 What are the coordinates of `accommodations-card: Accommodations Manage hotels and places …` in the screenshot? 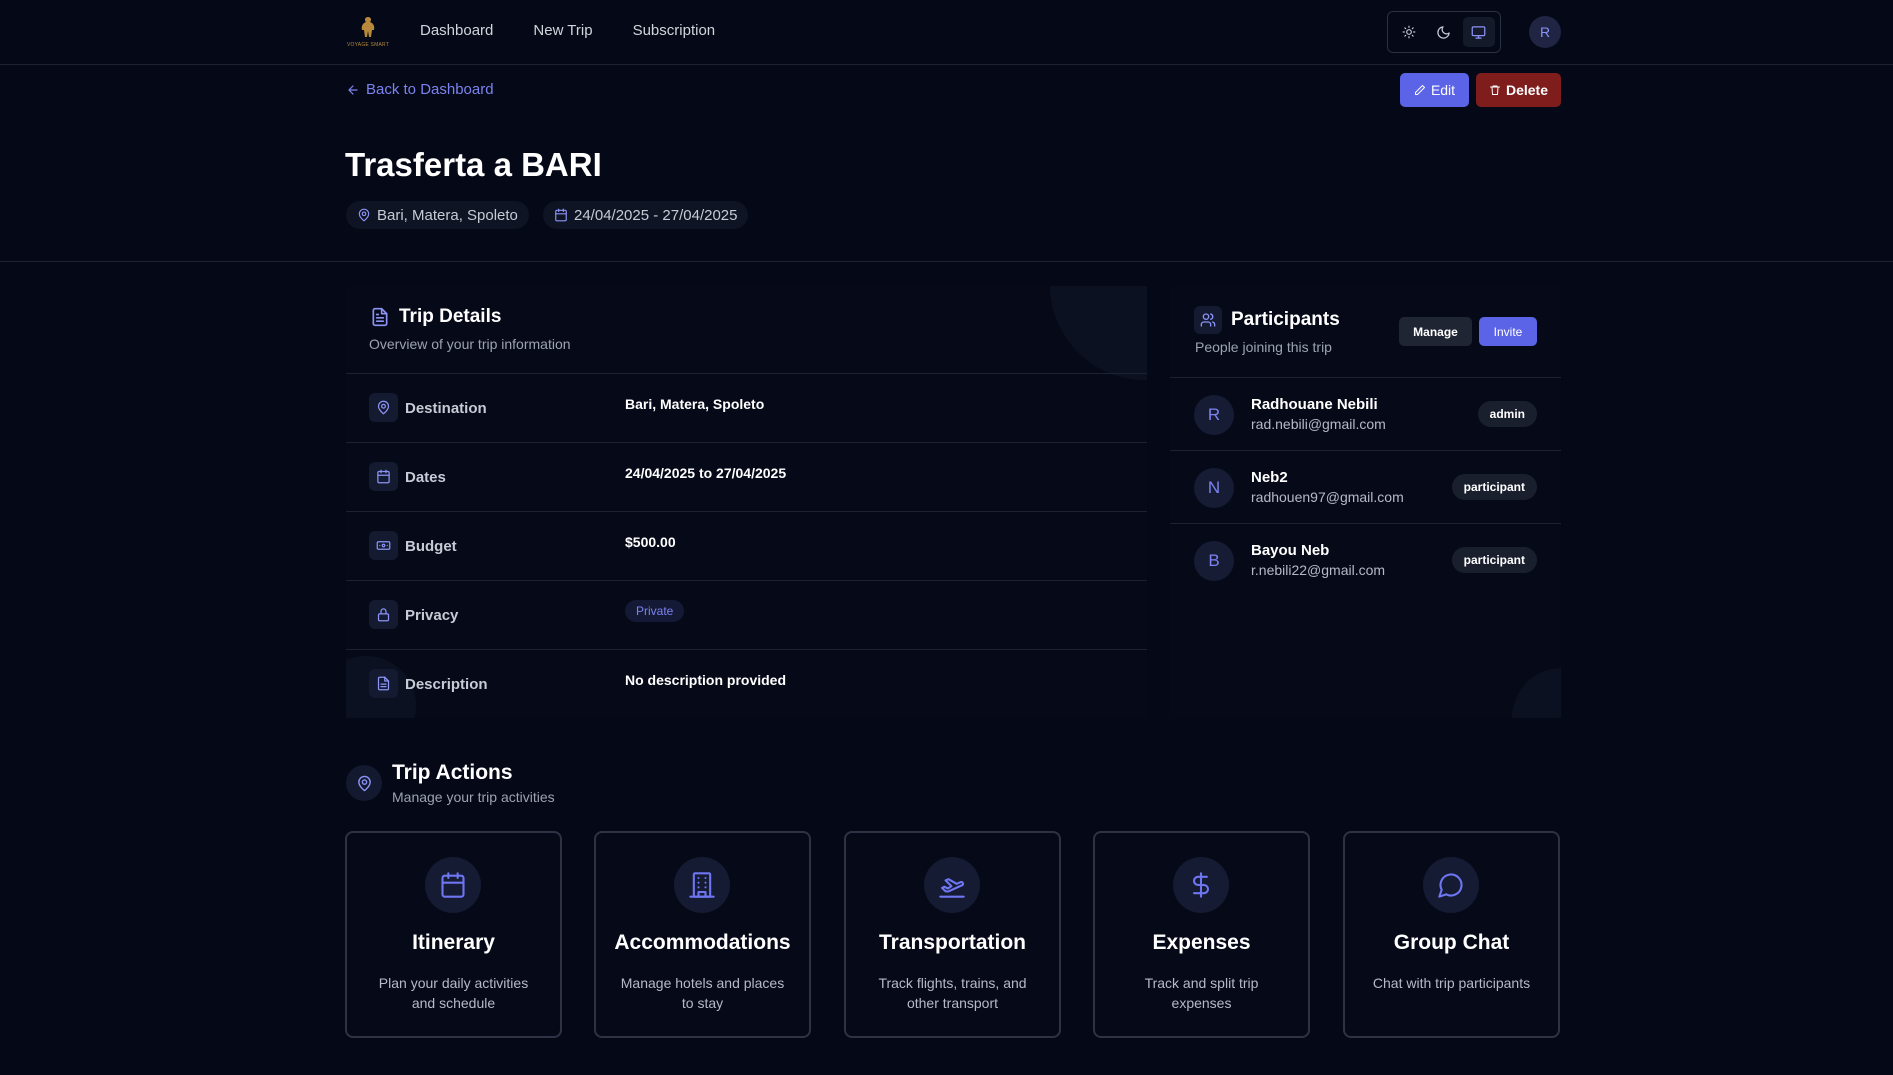 It's located at (702, 934).